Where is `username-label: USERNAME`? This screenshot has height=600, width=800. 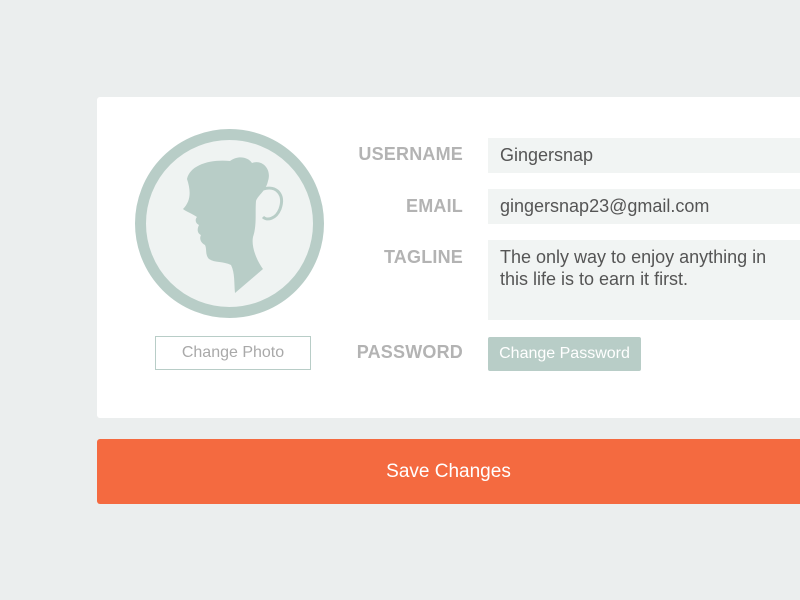 username-label: USERNAME is located at coordinates (410, 154).